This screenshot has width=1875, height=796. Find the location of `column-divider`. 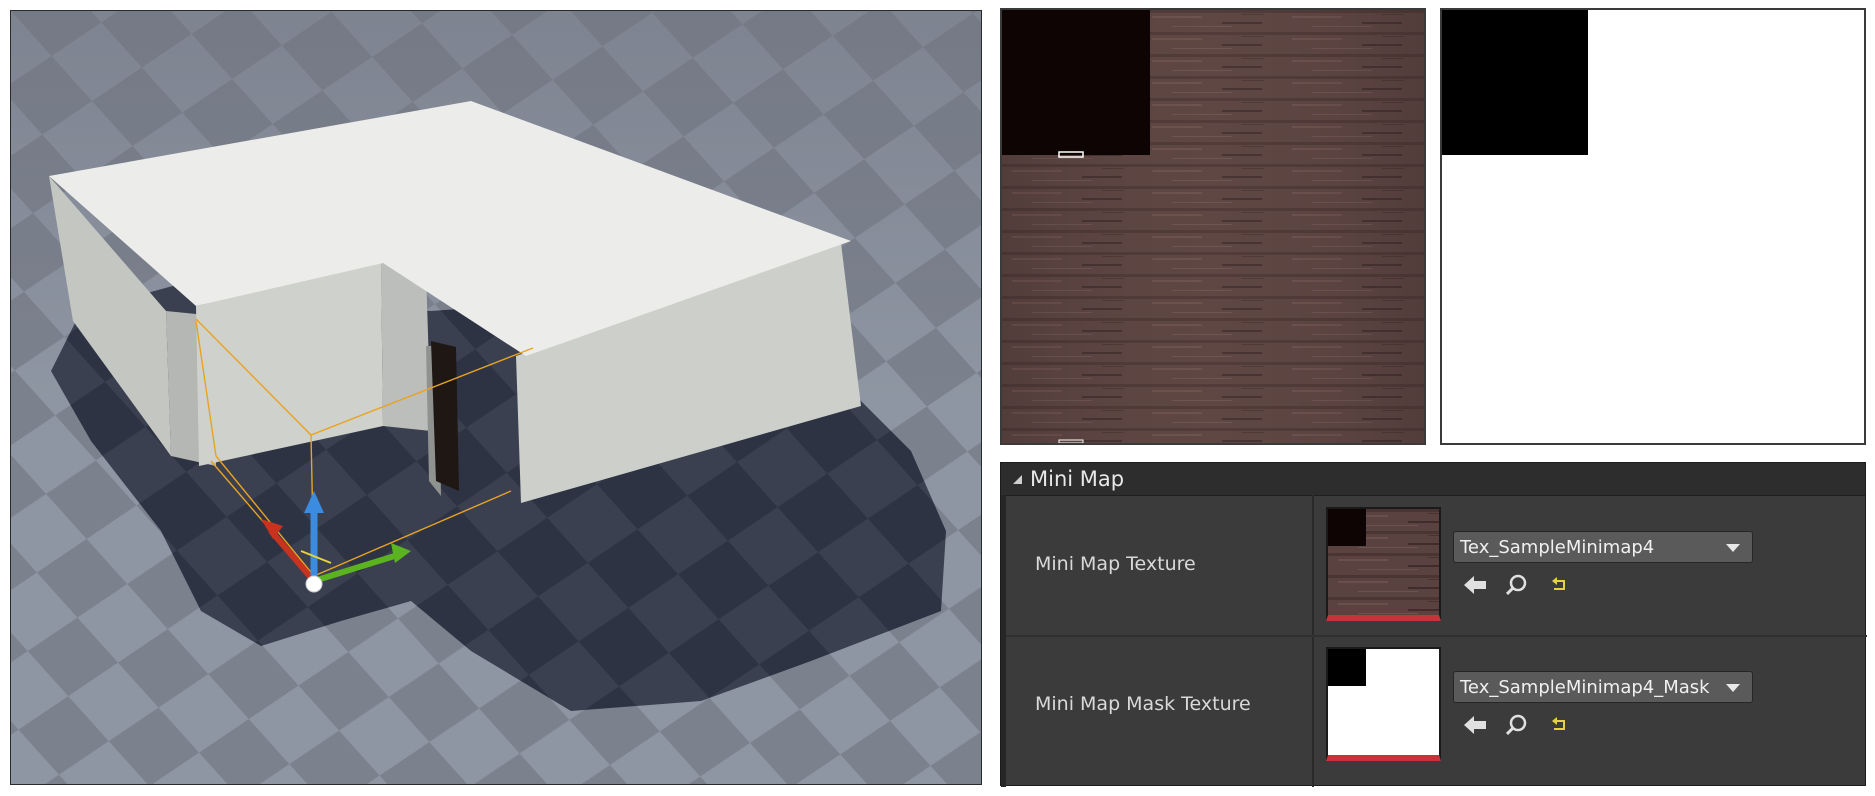

column-divider is located at coordinates (1313, 641).